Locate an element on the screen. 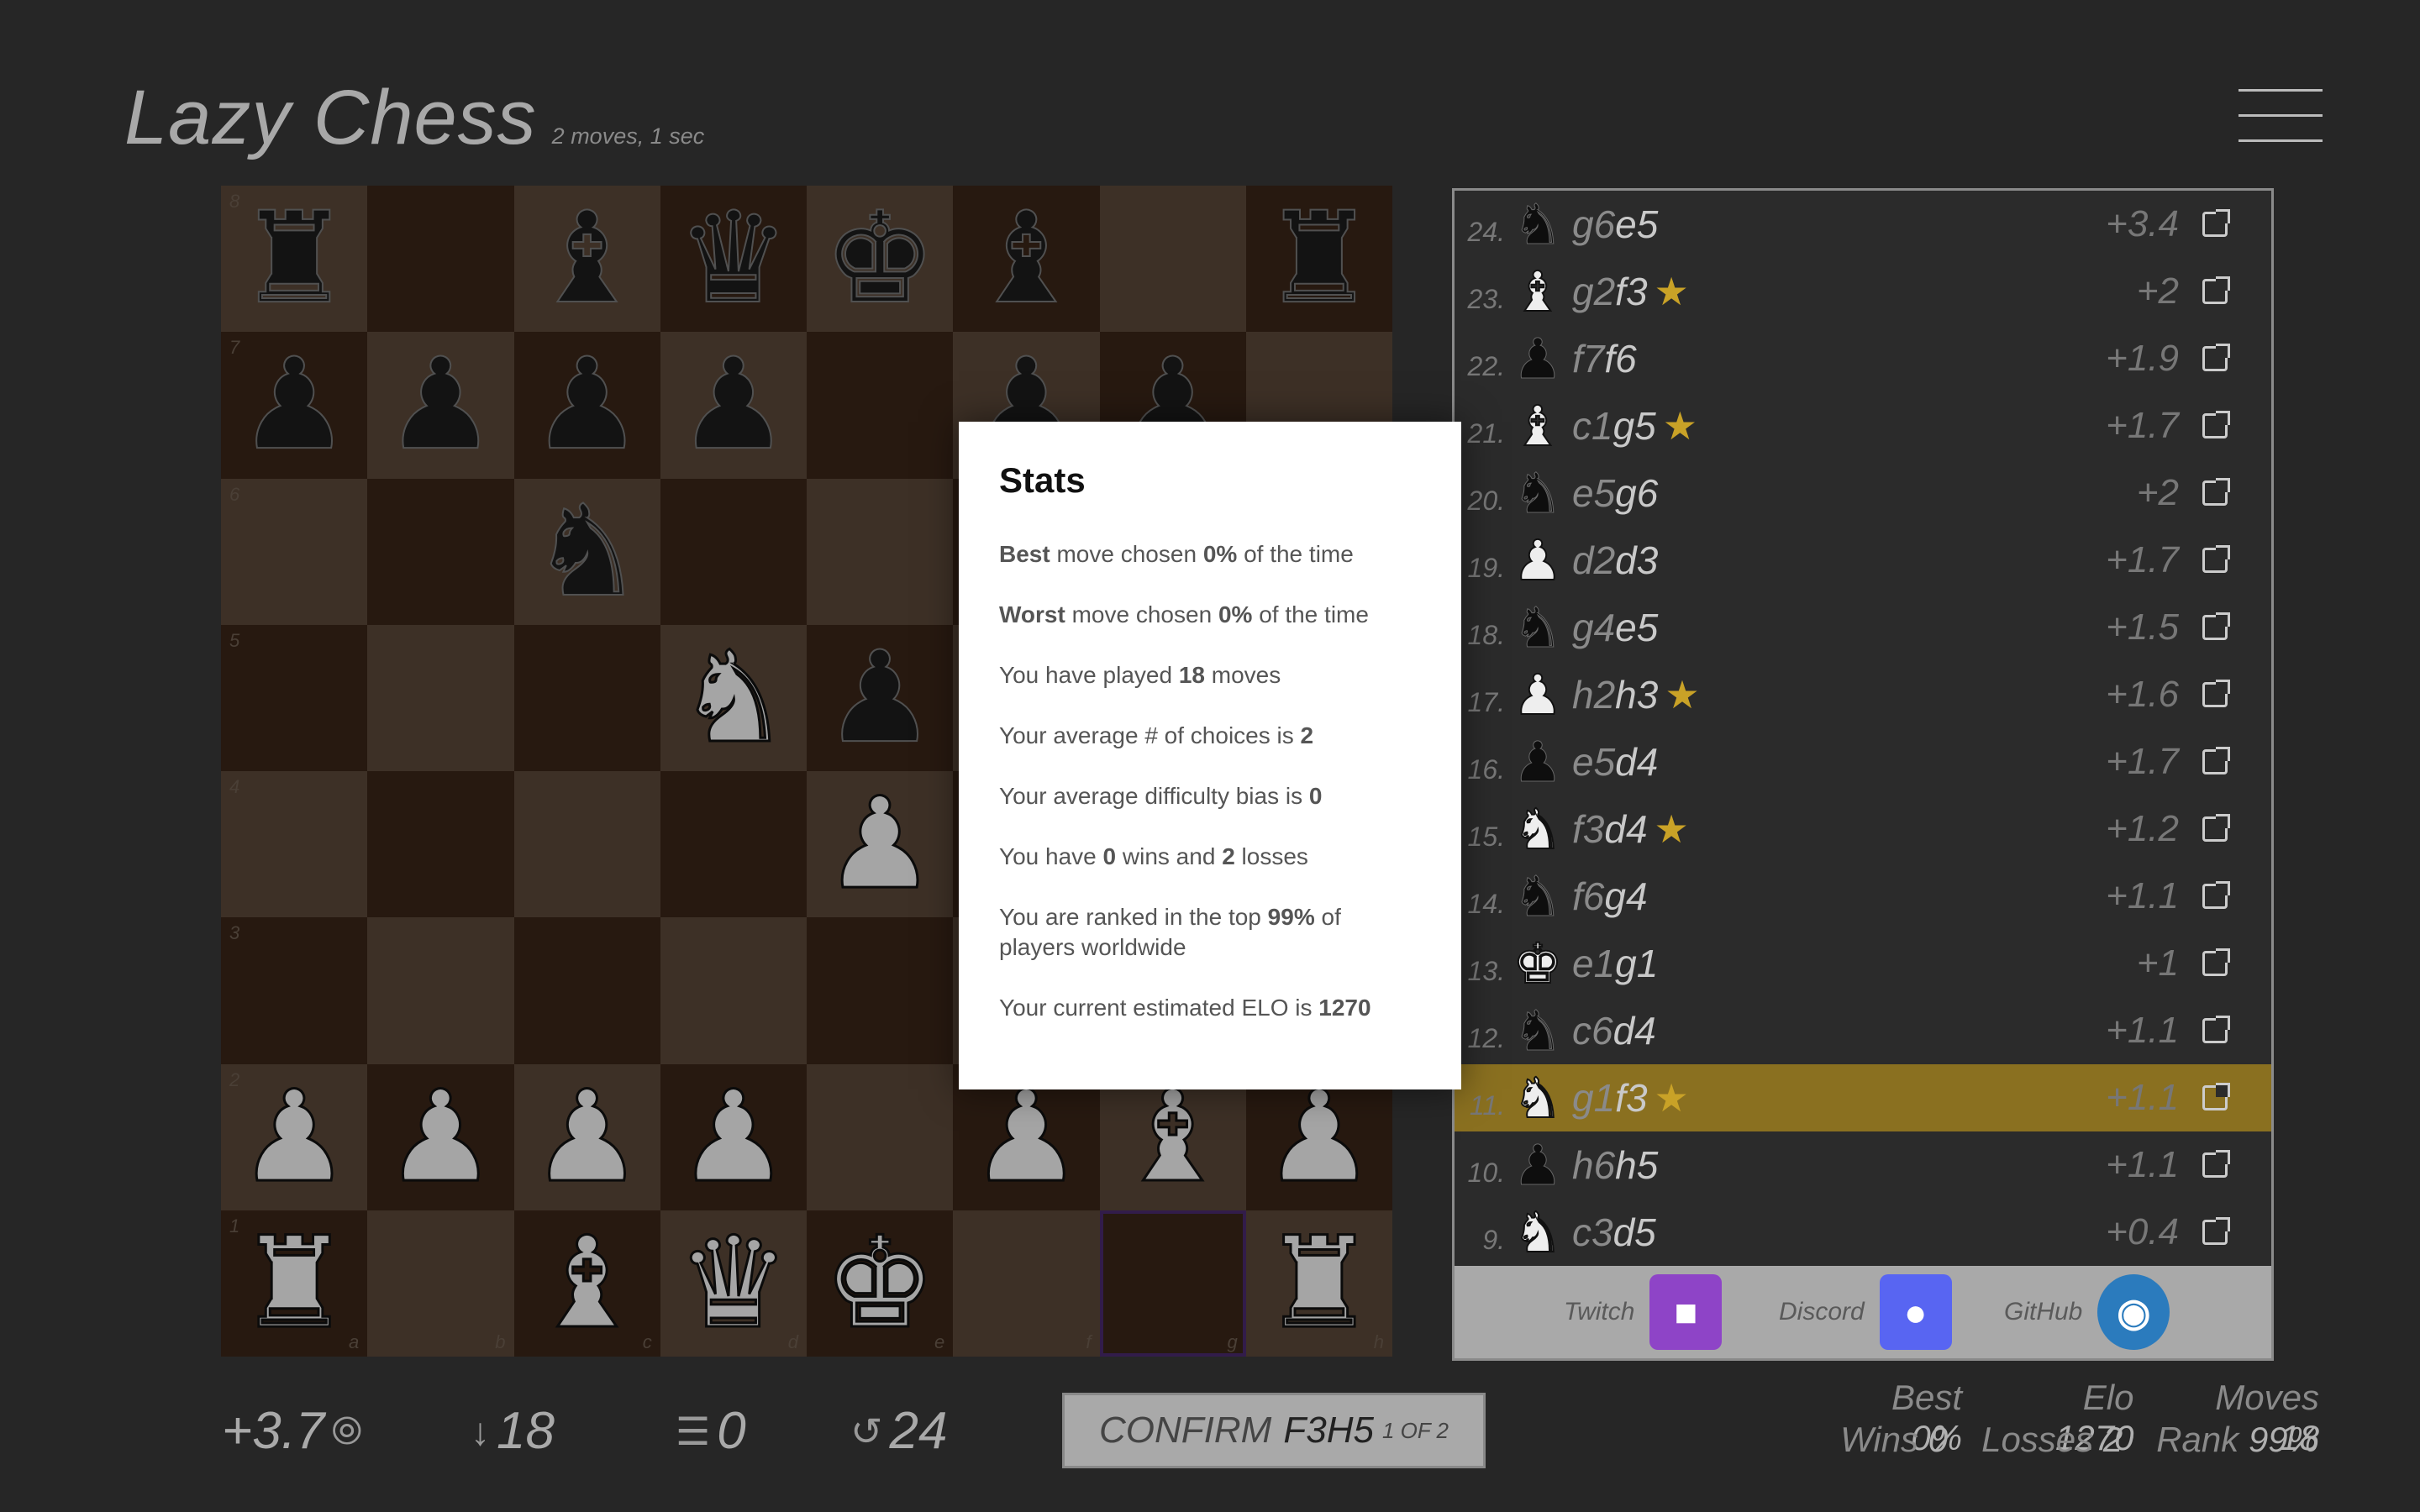 The height and width of the screenshot is (1512, 2420). black-knight-icon: ♞ is located at coordinates (586, 552).